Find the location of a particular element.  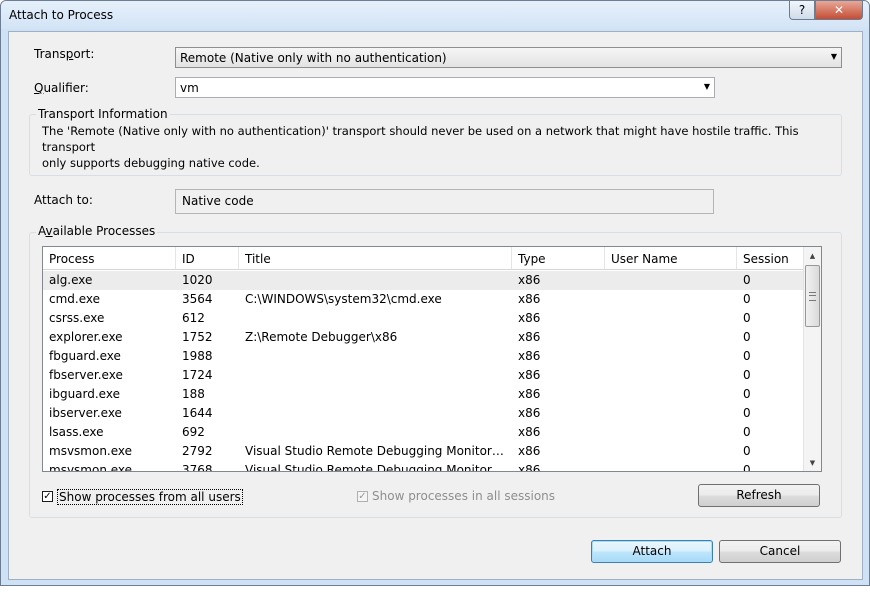

scroll-up-button: ▲ is located at coordinates (812, 255).